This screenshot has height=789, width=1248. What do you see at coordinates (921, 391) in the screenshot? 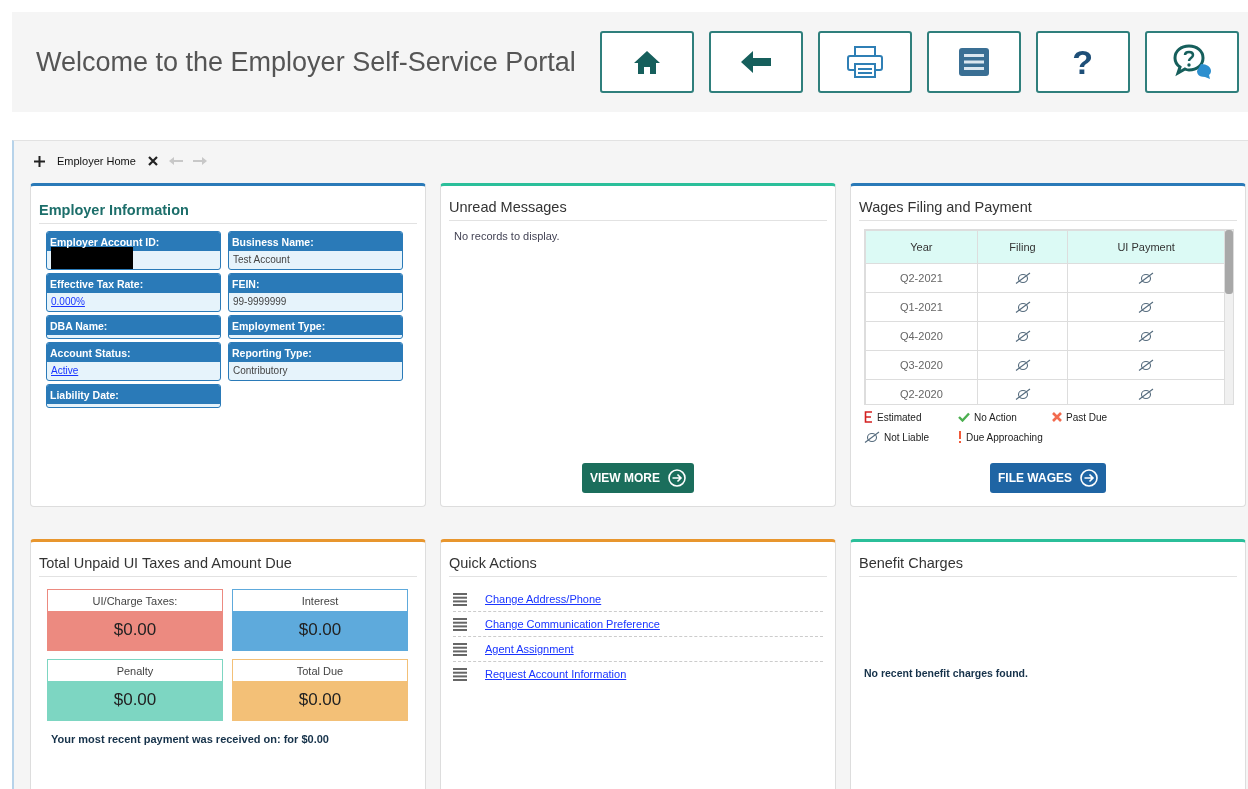
I see `table-cell: Q2-2020` at bounding box center [921, 391].